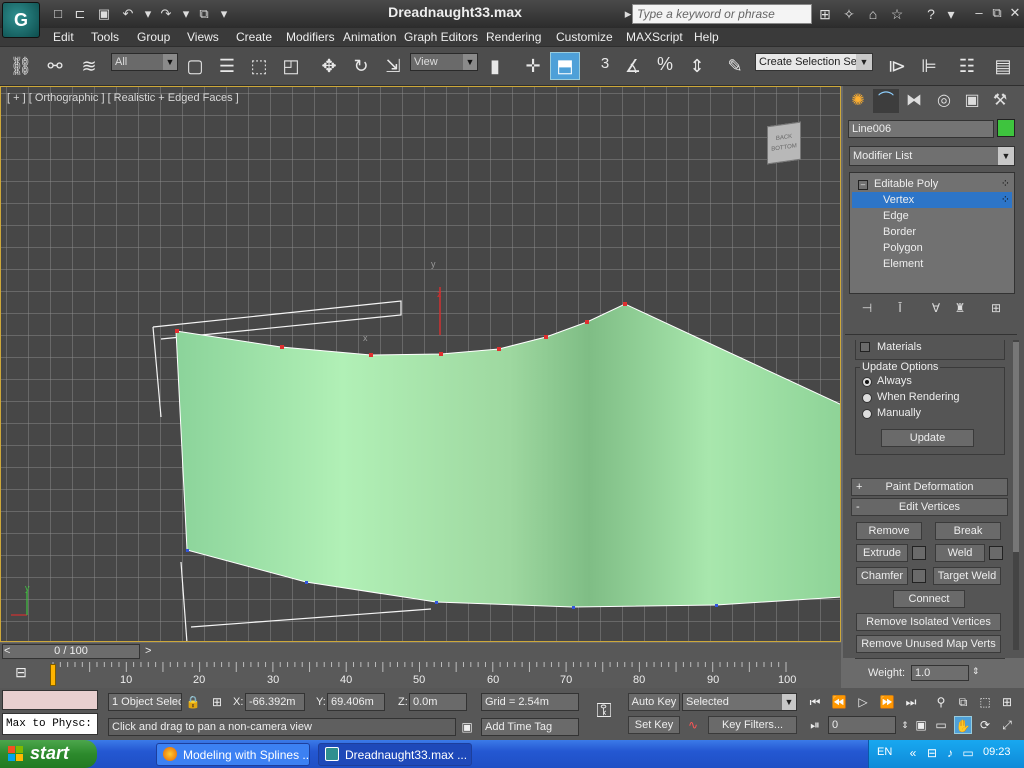 The image size is (1024, 768). Describe the element at coordinates (665, 64) in the screenshot. I see `percent-snap-icon: %` at that location.